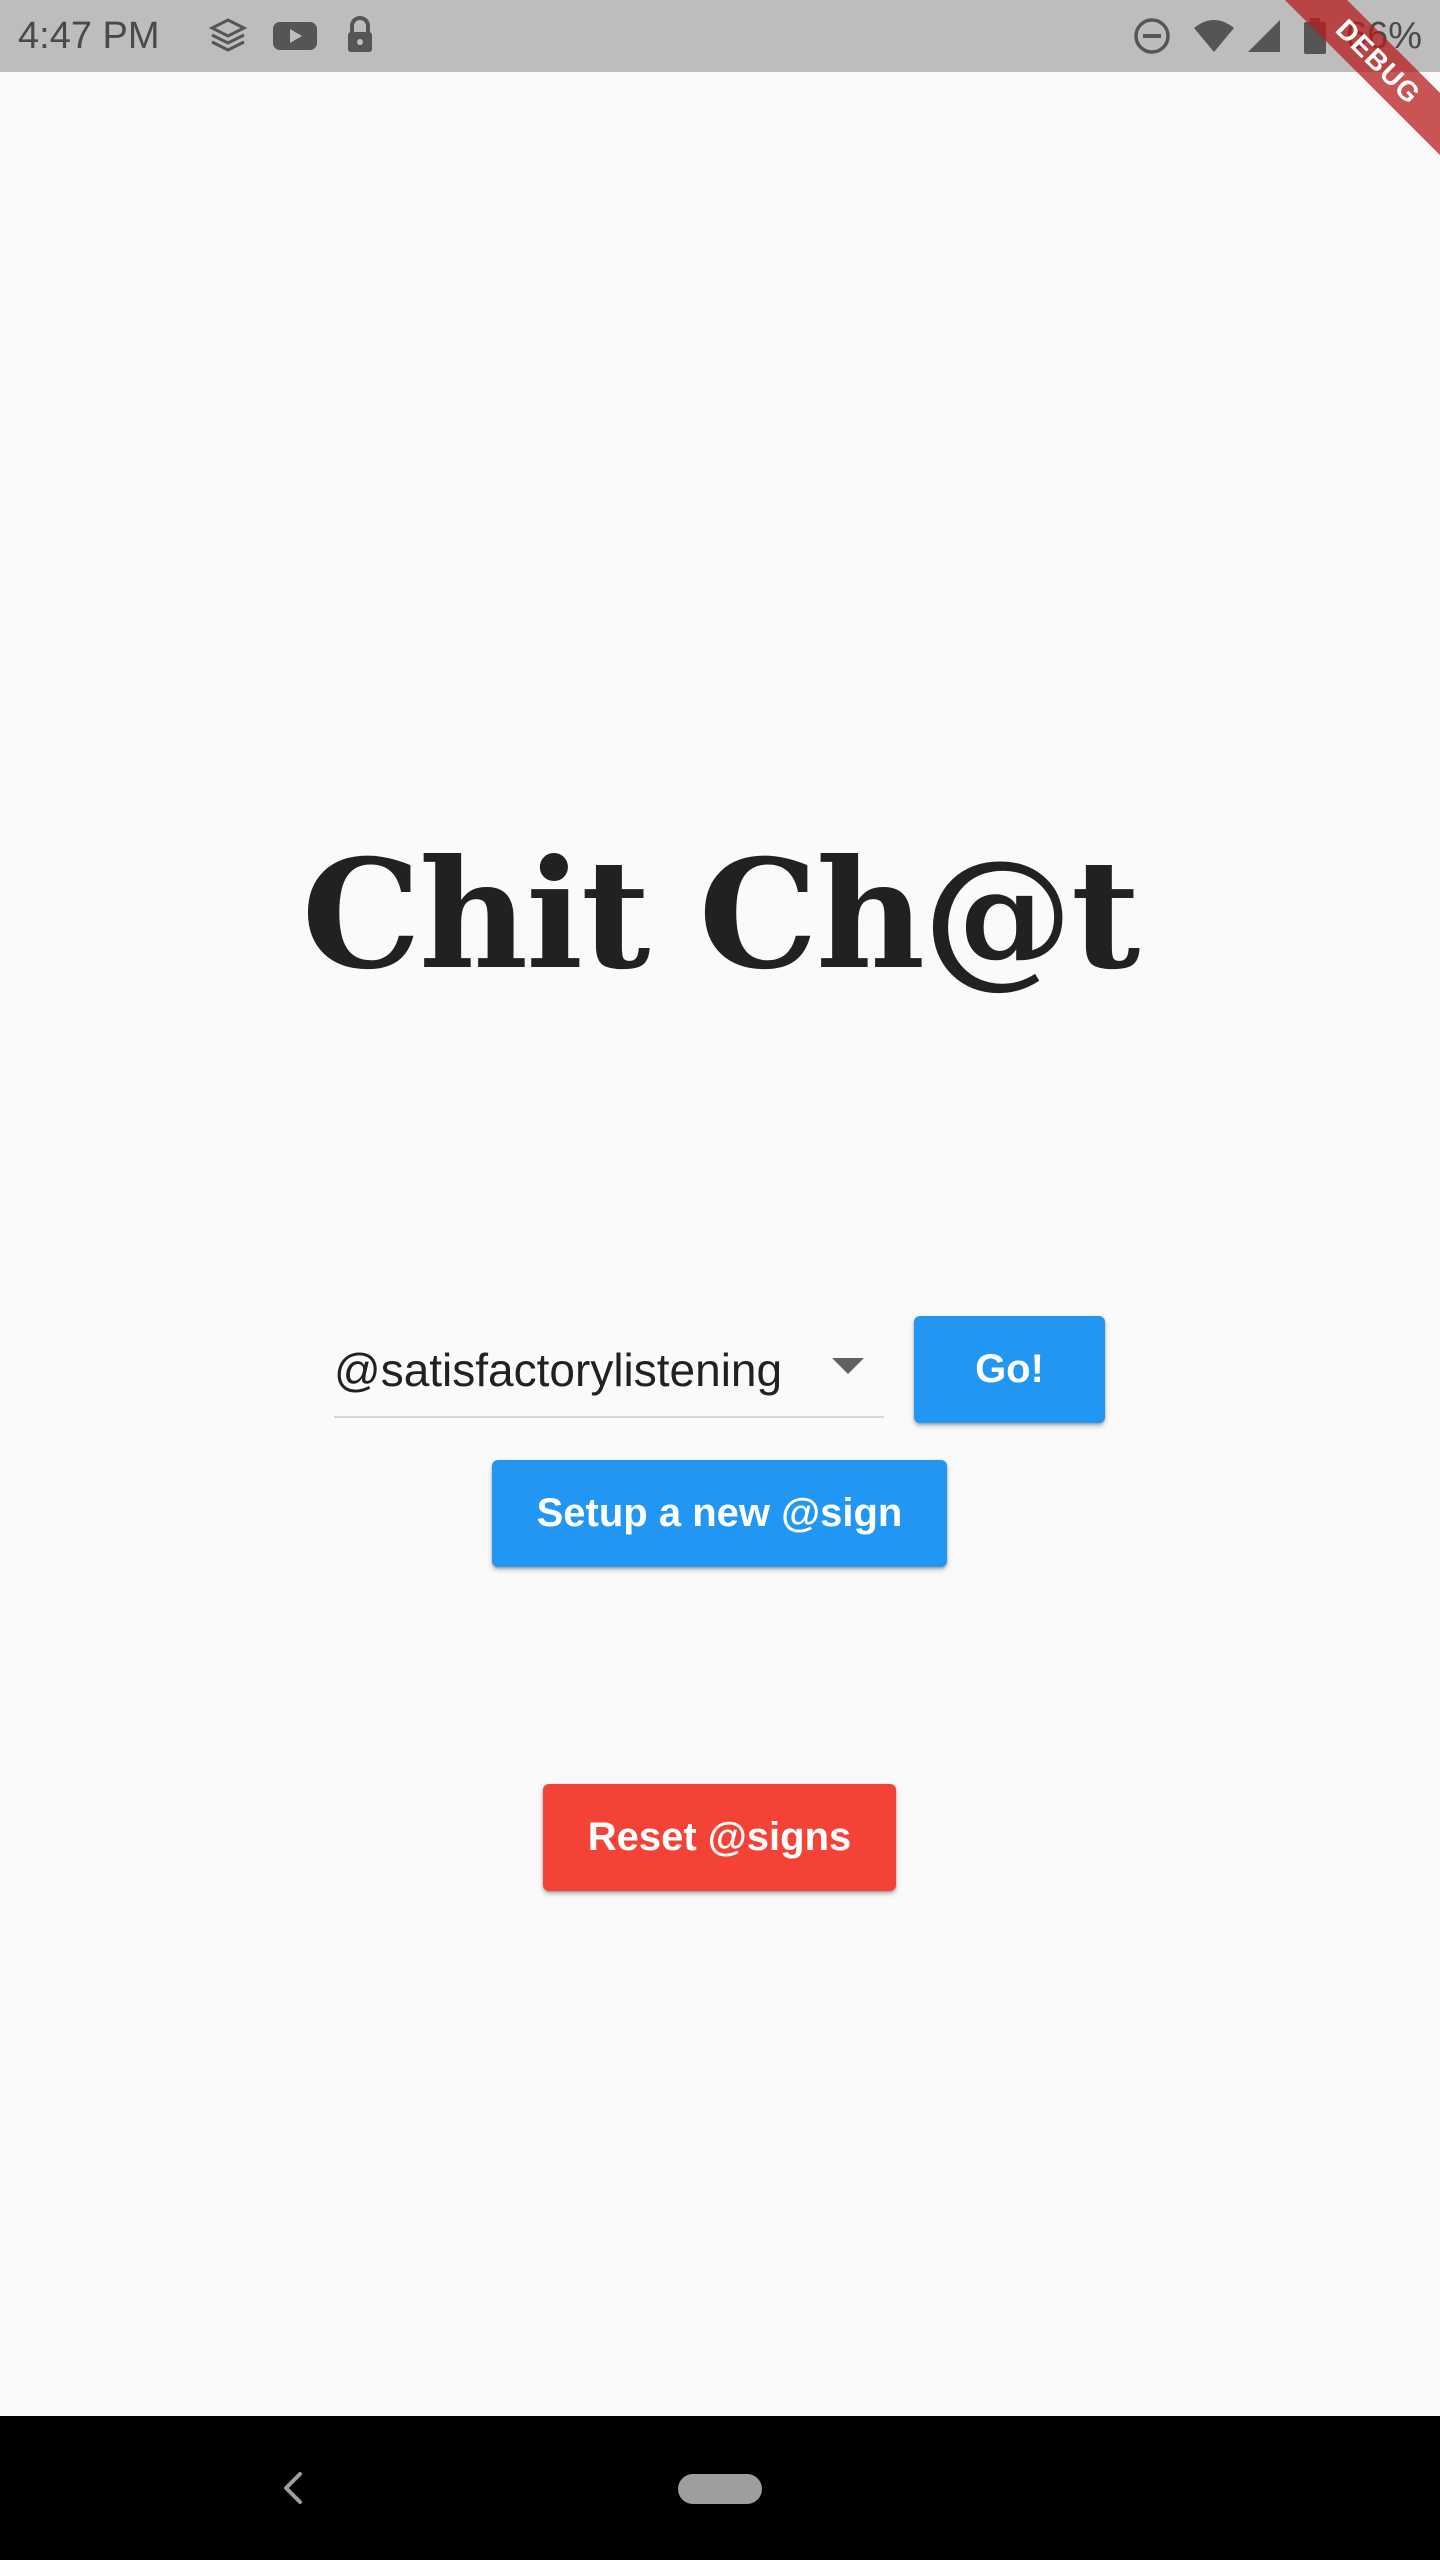 The width and height of the screenshot is (1440, 2560). I want to click on navigation-bar, so click(720, 2488).